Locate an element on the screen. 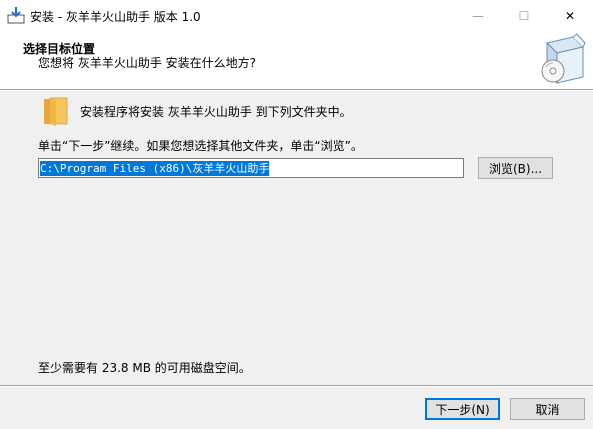 The width and height of the screenshot is (593, 429). page-subtitle: 您想将 灰羊羊火山助手 安装在什么地方? is located at coordinates (147, 63).